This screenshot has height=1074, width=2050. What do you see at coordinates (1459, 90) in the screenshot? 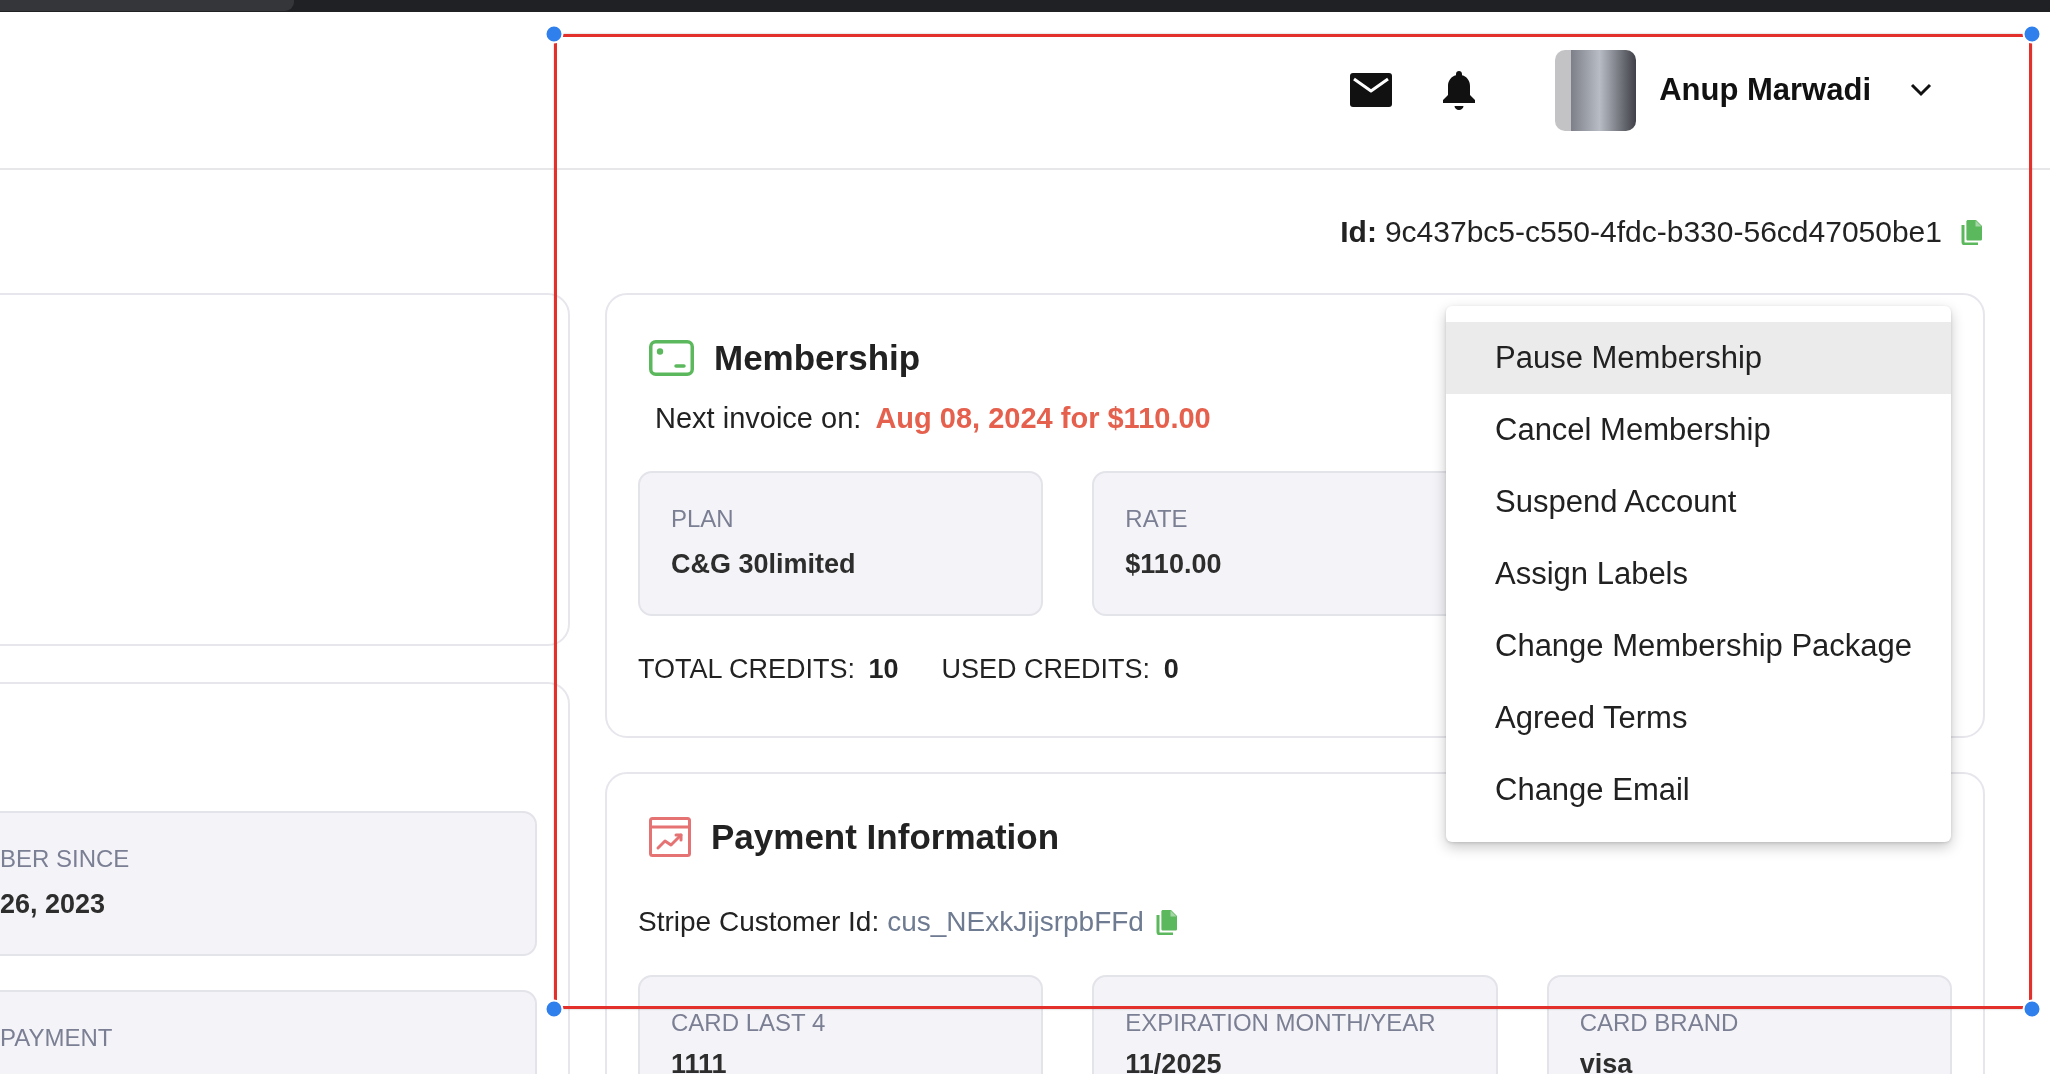
I see `bell-icon` at bounding box center [1459, 90].